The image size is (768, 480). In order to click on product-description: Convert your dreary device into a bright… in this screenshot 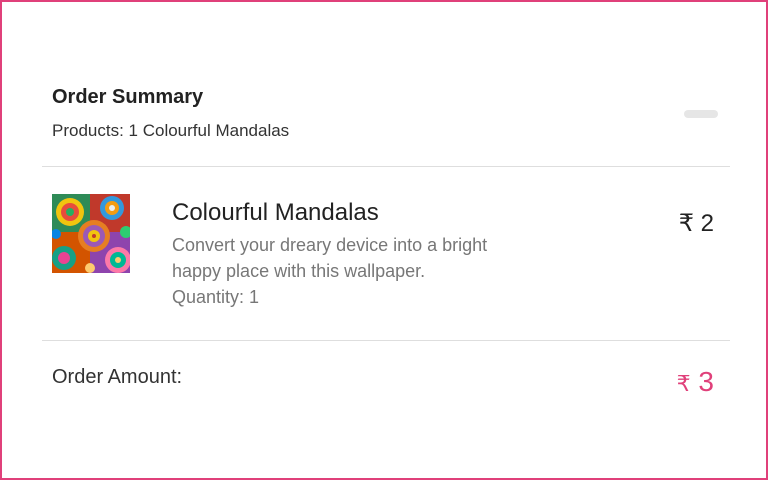, I will do `click(330, 258)`.